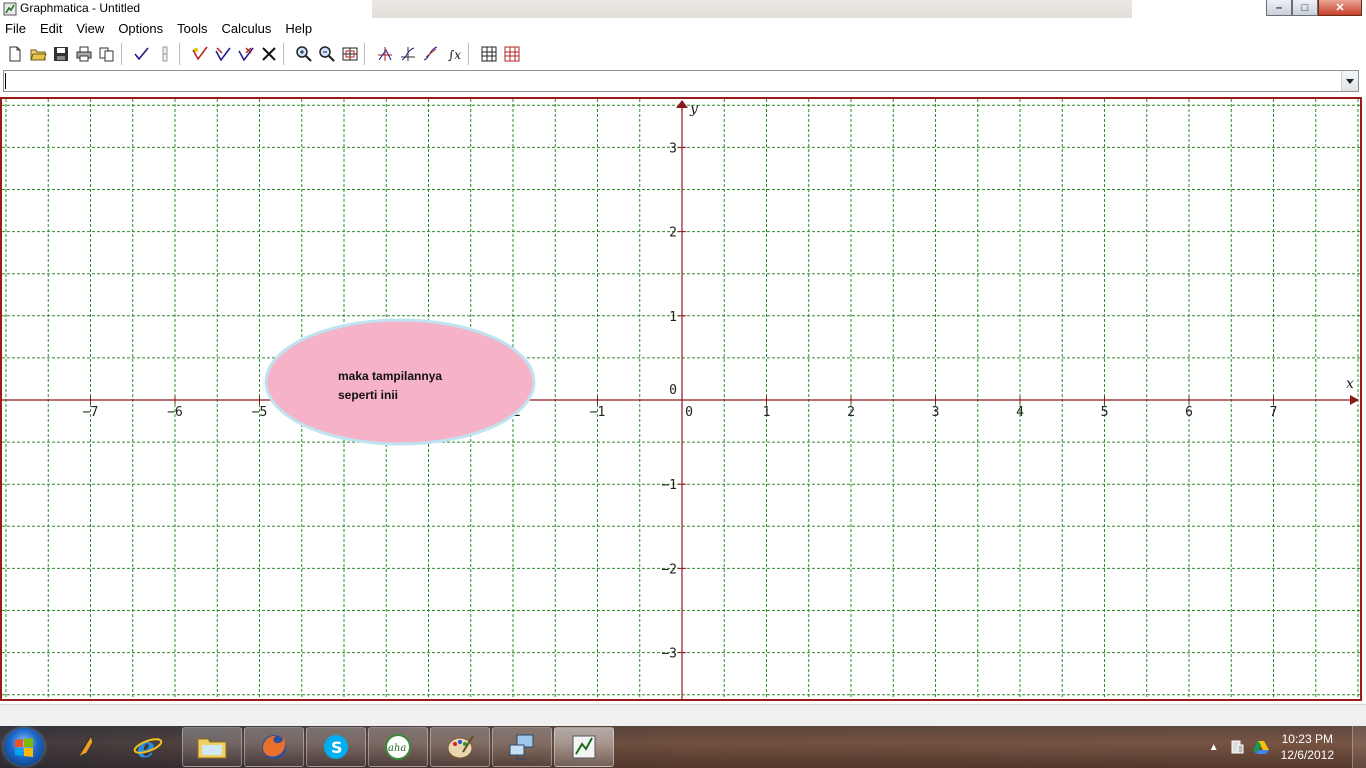  I want to click on x-tick-label: 1, so click(767, 412).